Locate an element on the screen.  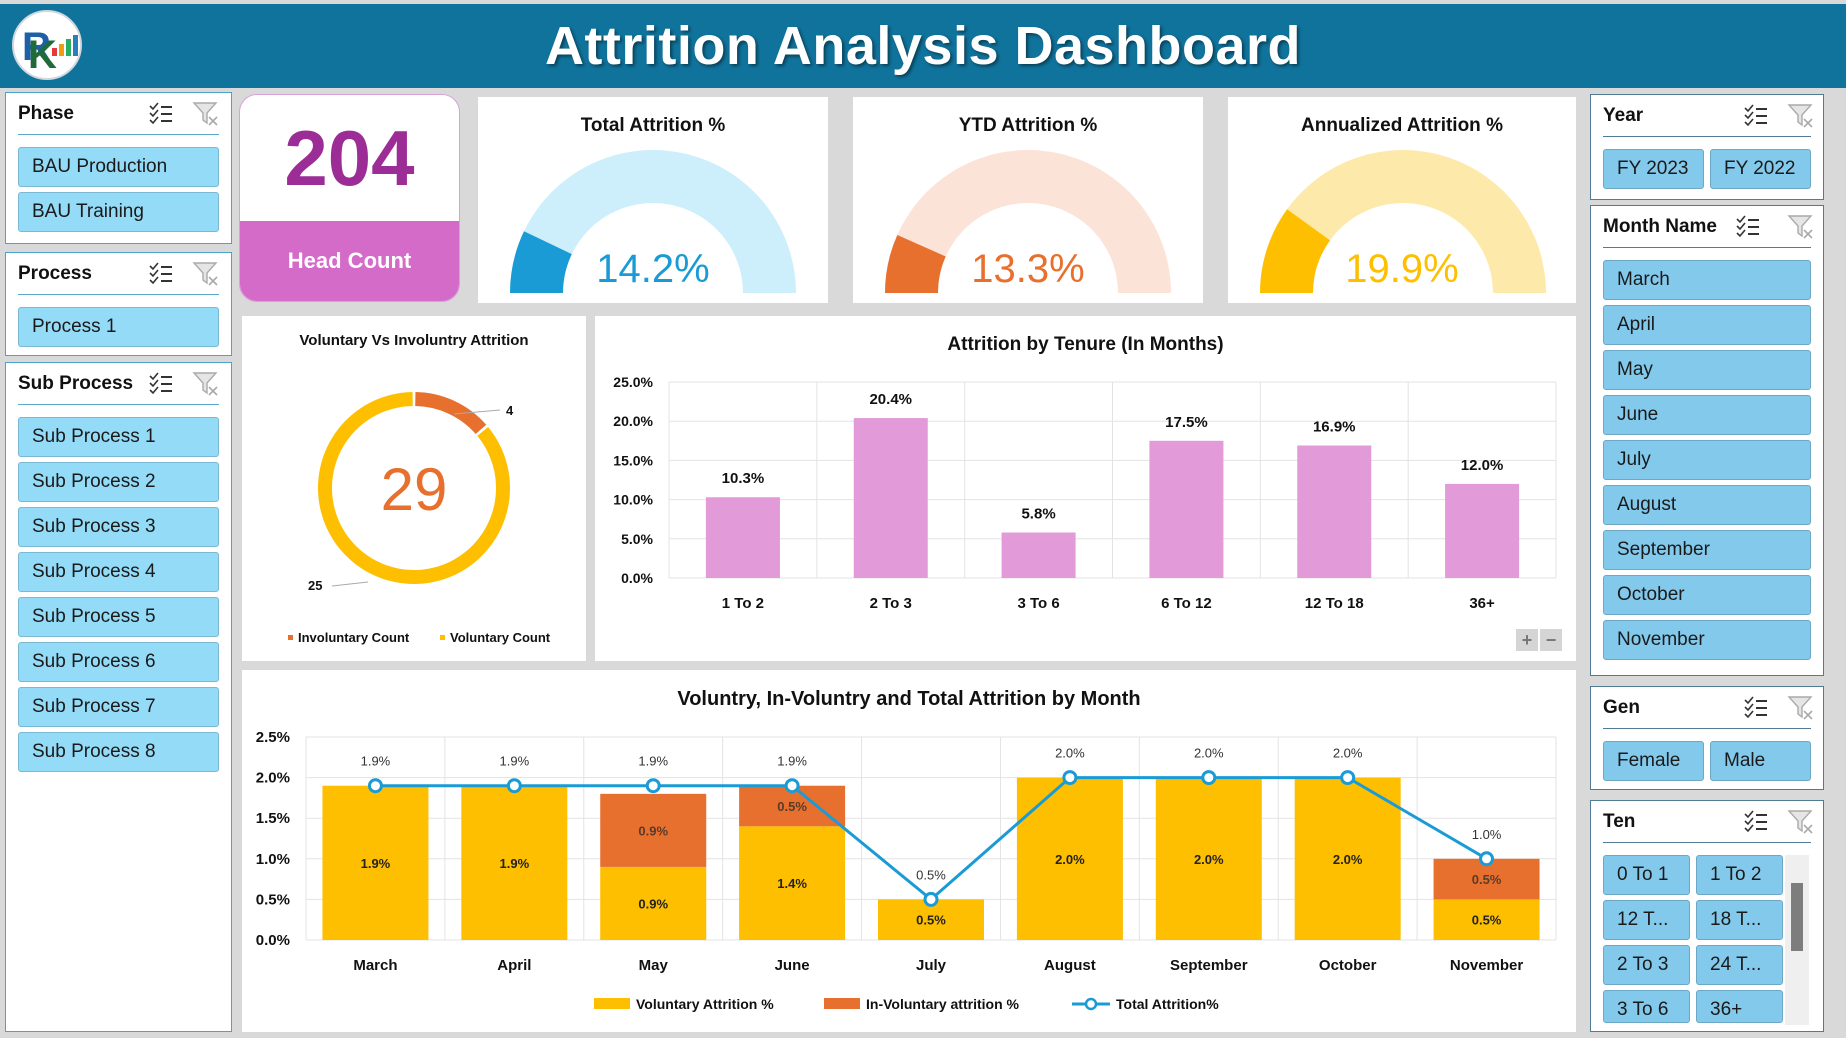
slicer-item: Sub Process 5 is located at coordinates (118, 617).